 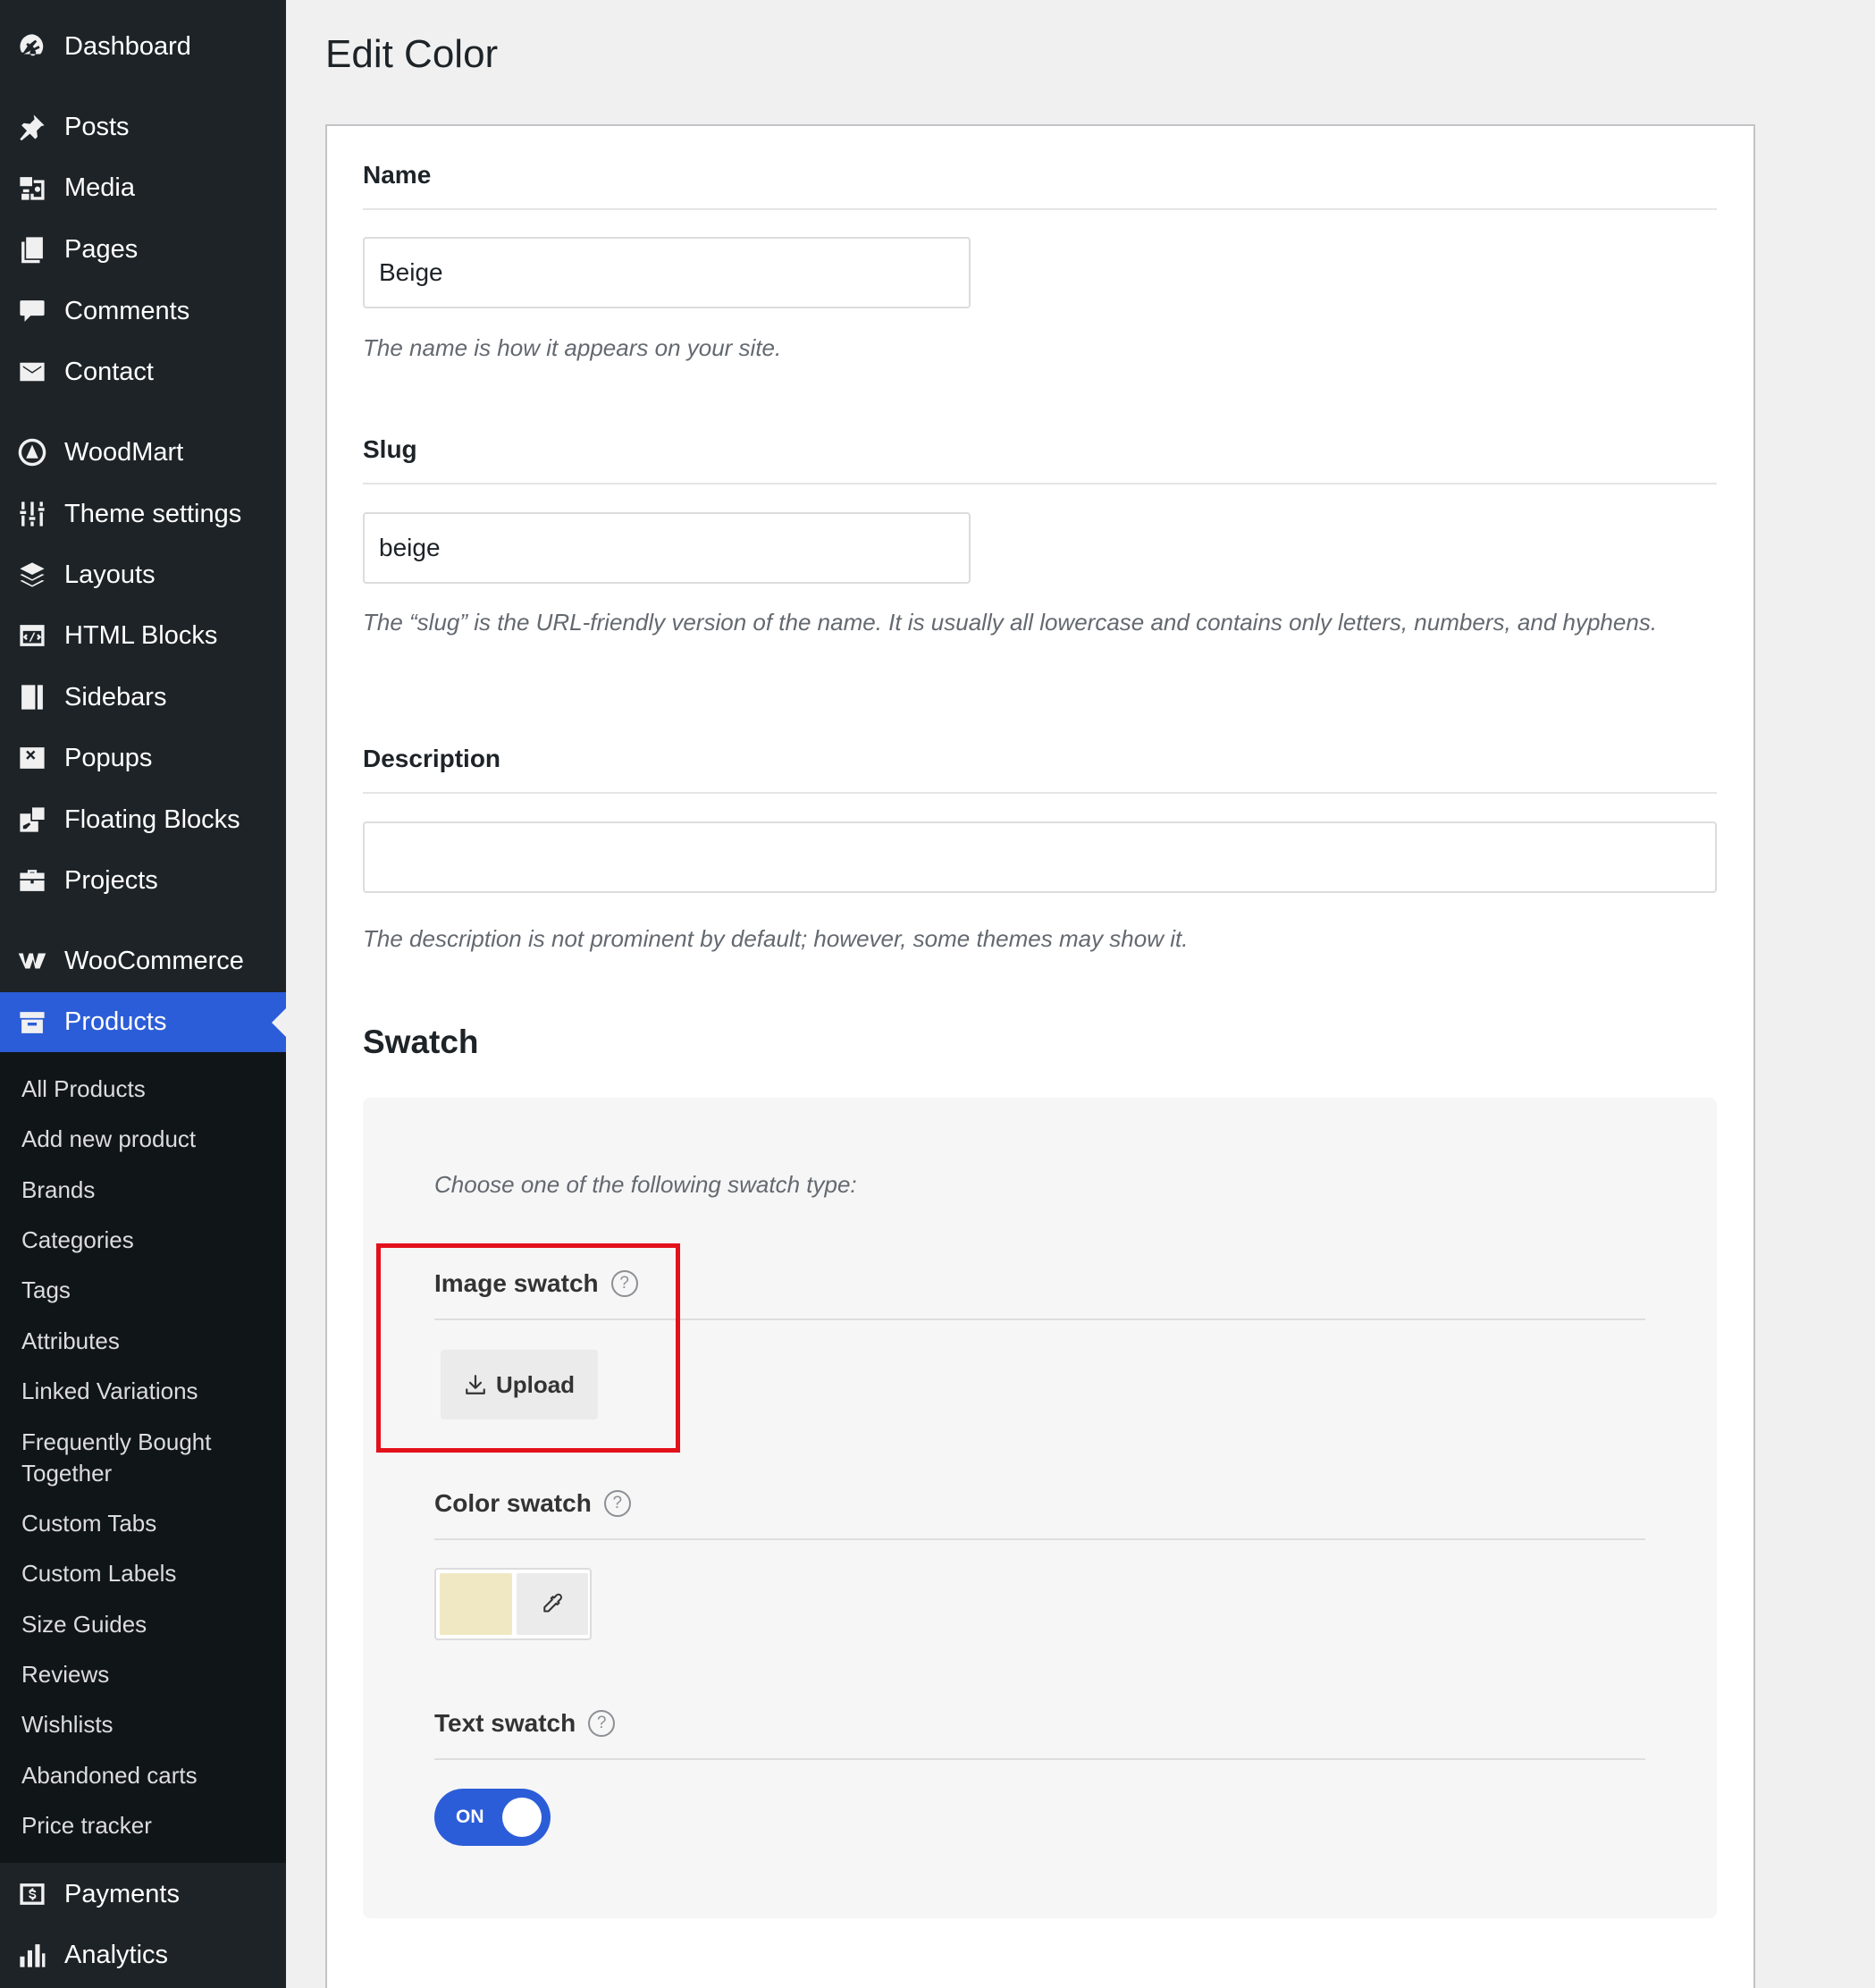 I want to click on comment-icon, so click(x=32, y=311).